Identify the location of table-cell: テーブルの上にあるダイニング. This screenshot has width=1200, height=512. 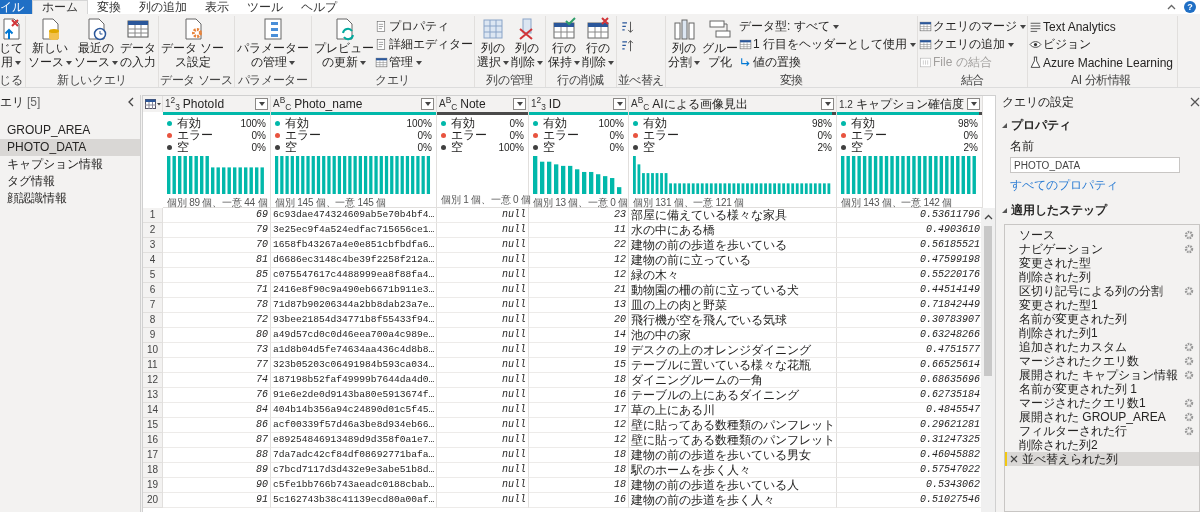
(733, 395).